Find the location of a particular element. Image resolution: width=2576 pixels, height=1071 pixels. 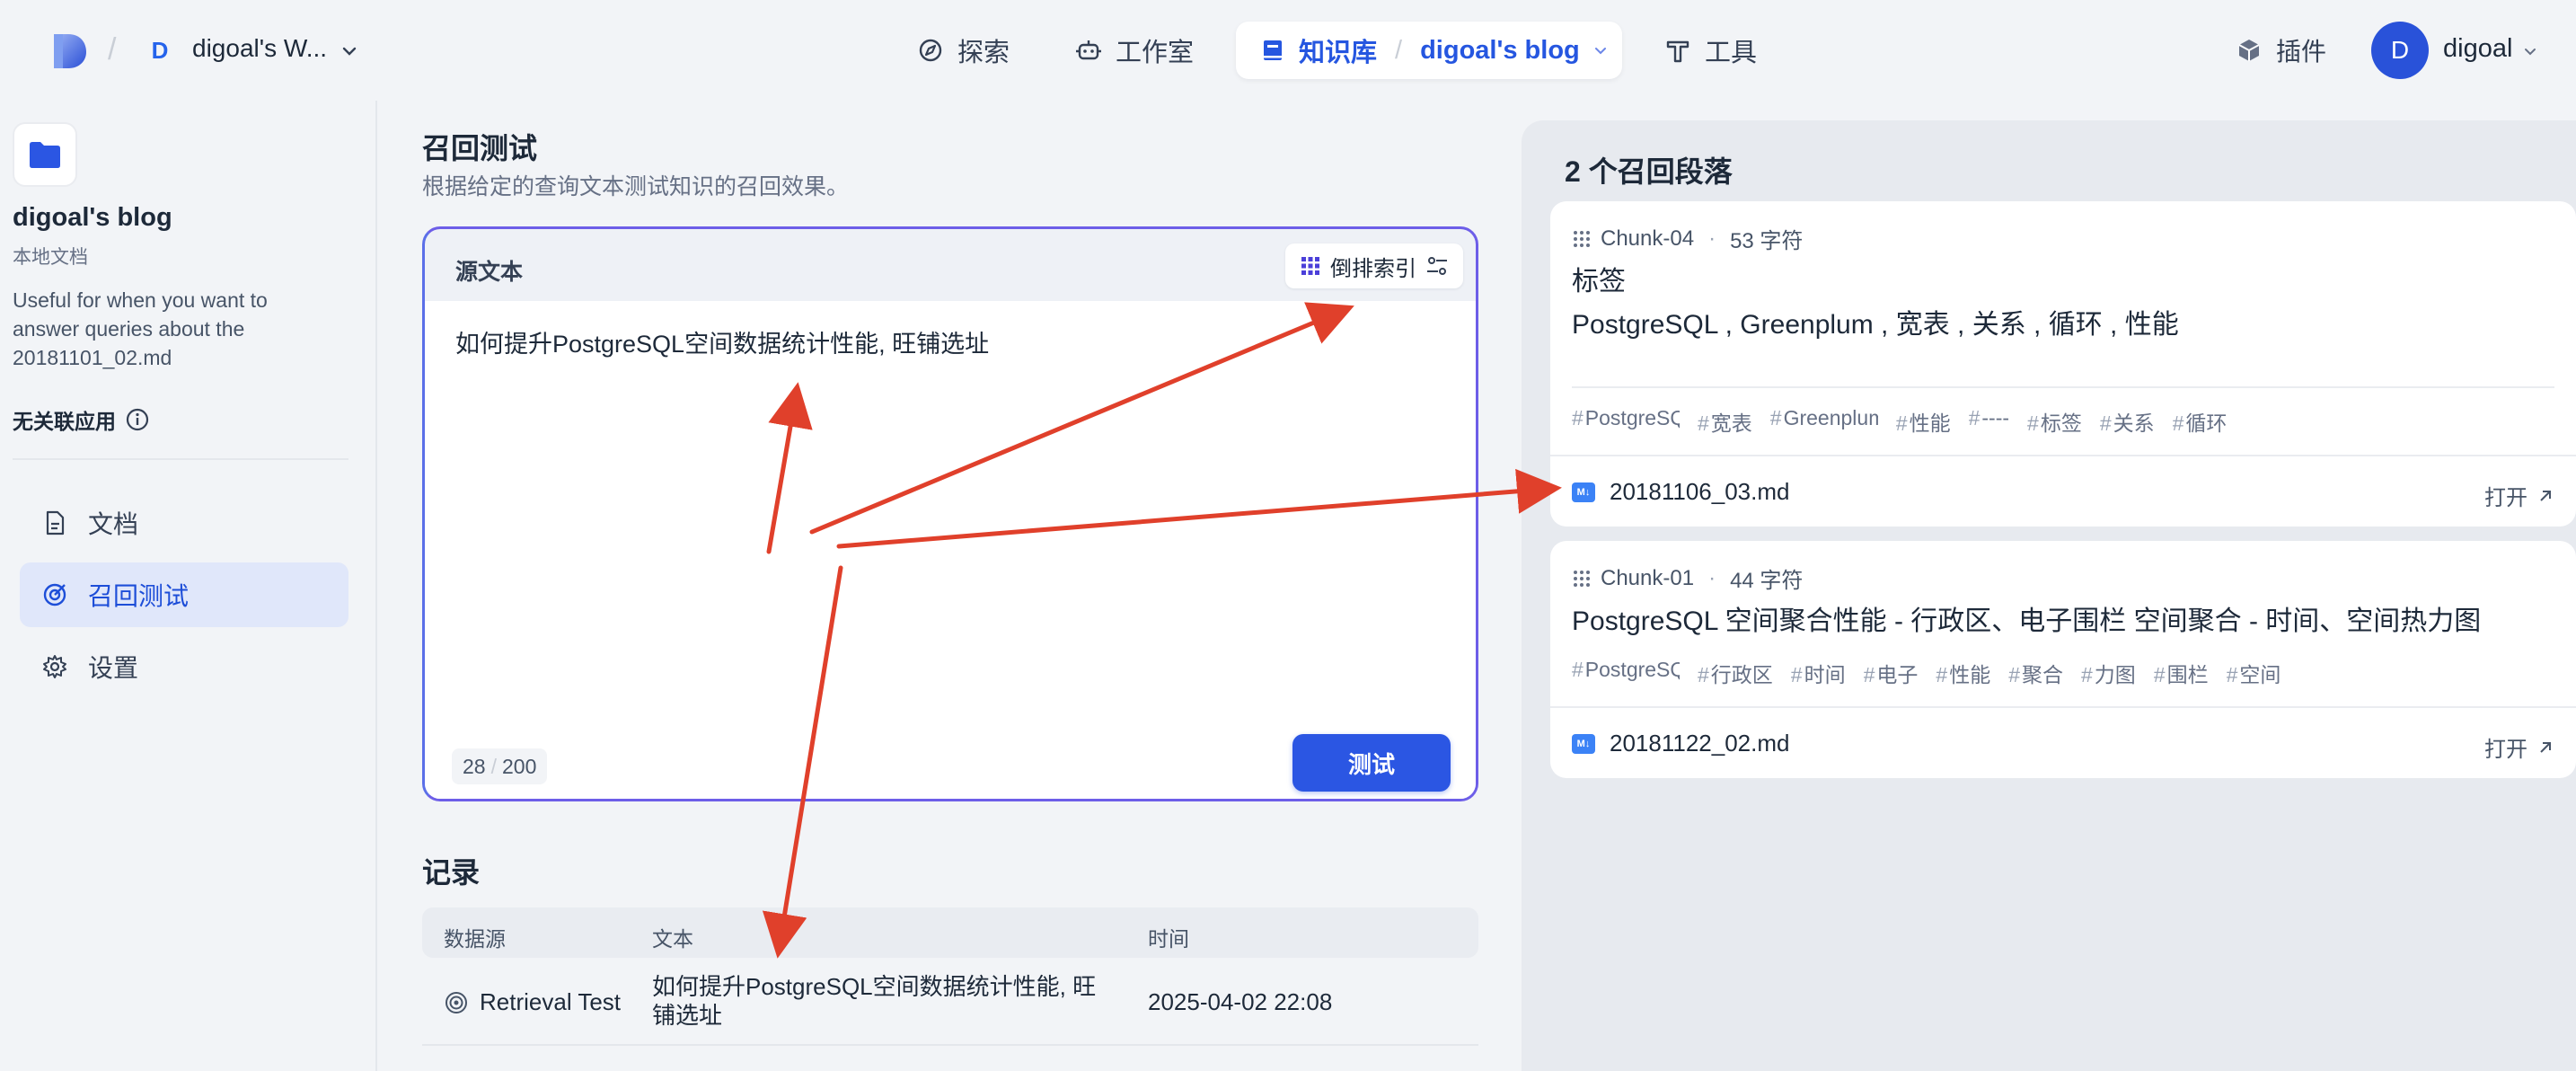

sliders-icon is located at coordinates (1437, 266).